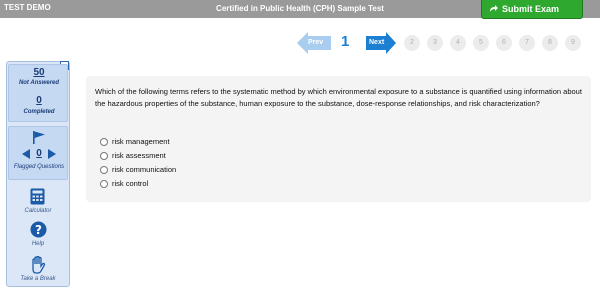 The height and width of the screenshot is (289, 600). I want to click on page-button: 2, so click(412, 43).